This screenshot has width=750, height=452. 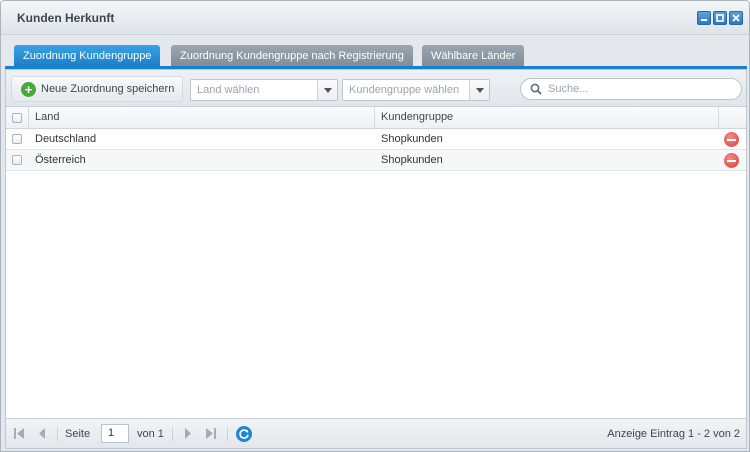 What do you see at coordinates (228, 90) in the screenshot?
I see `country-select-placeholder: Land wählen` at bounding box center [228, 90].